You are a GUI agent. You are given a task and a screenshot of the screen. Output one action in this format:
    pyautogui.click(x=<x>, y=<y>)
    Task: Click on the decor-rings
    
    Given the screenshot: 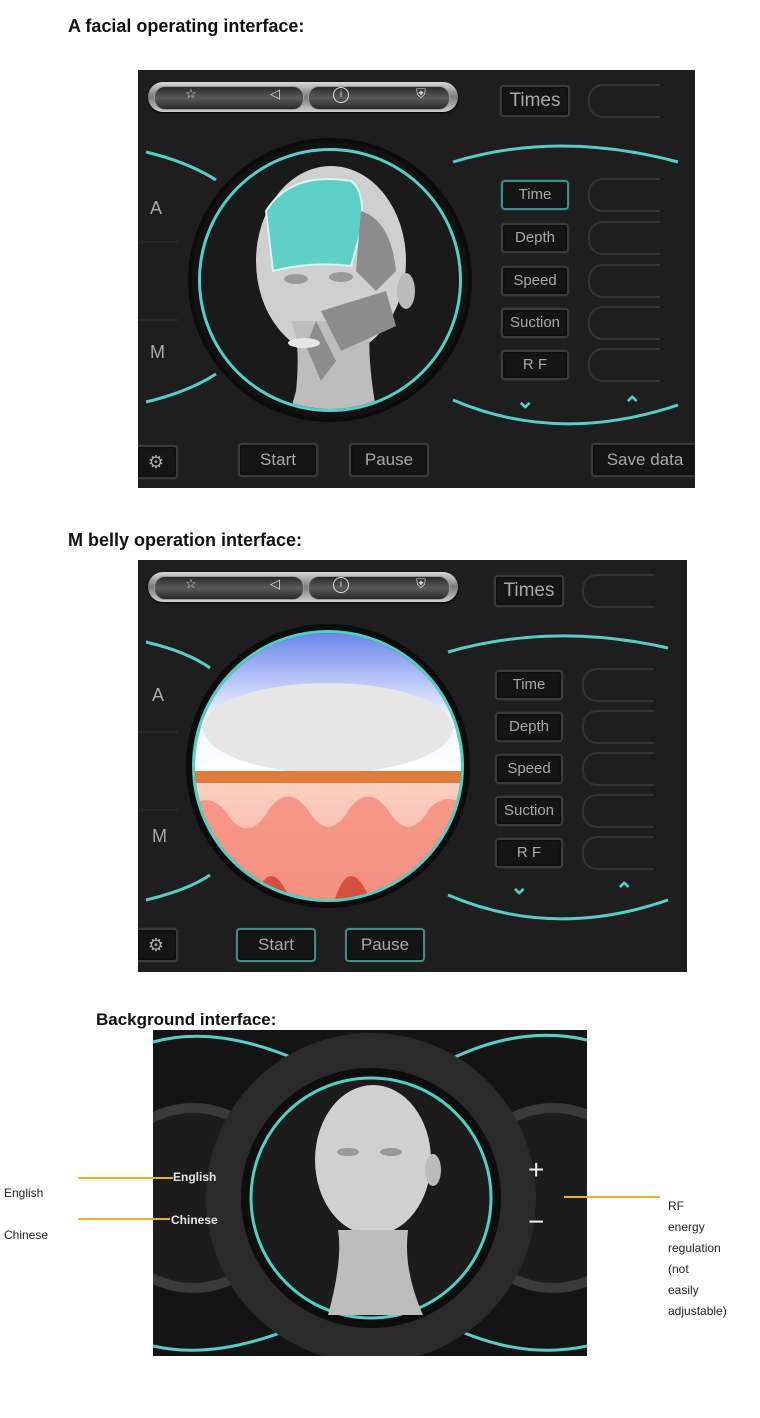 What is the action you would take?
    pyautogui.click(x=370, y=1194)
    